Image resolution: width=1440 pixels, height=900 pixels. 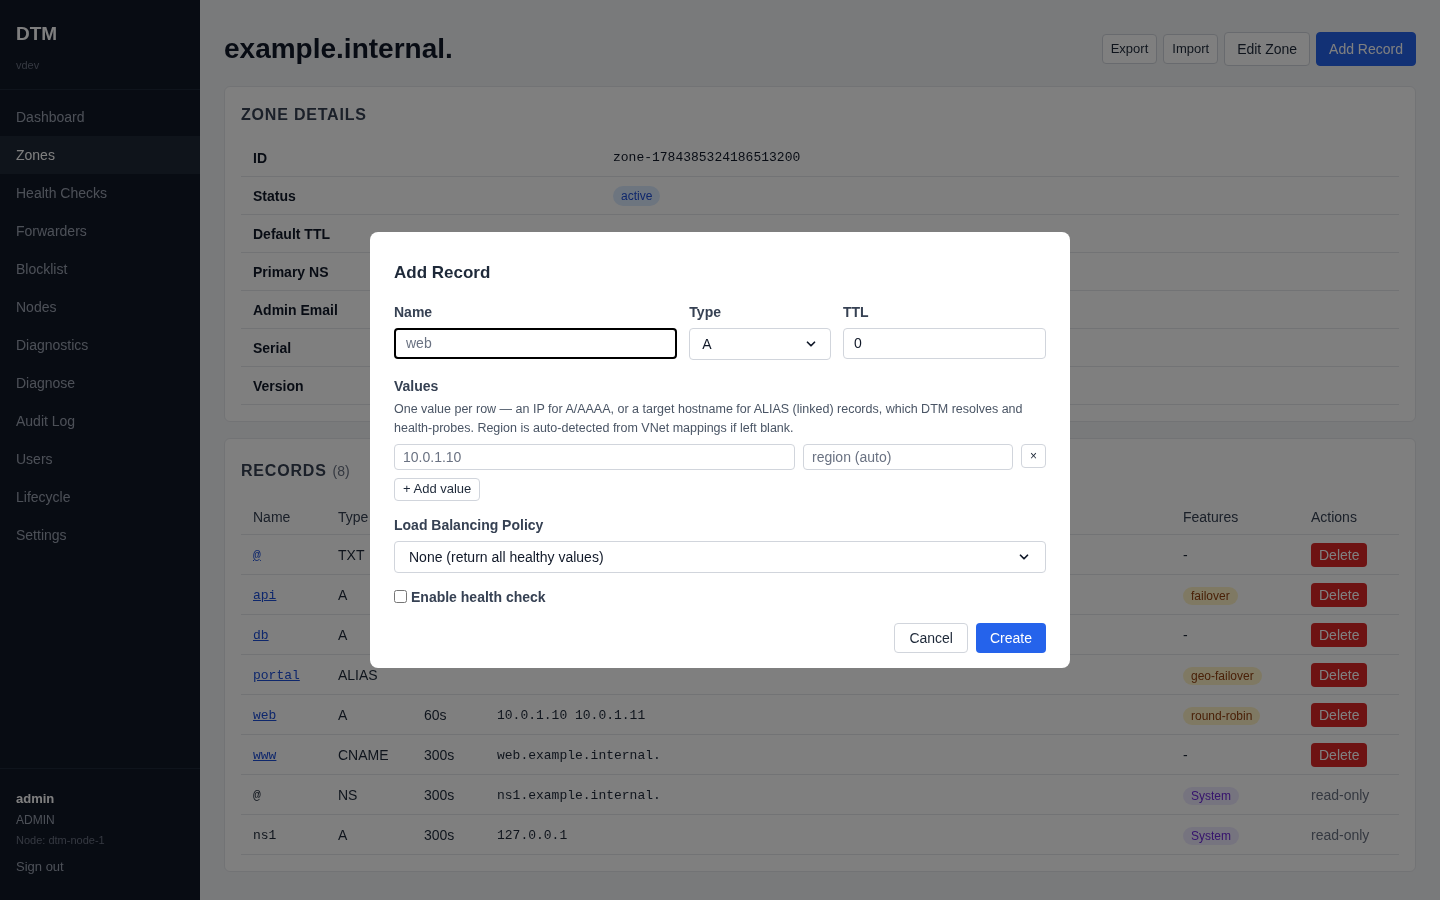 I want to click on record-name-link: www, so click(x=265, y=755).